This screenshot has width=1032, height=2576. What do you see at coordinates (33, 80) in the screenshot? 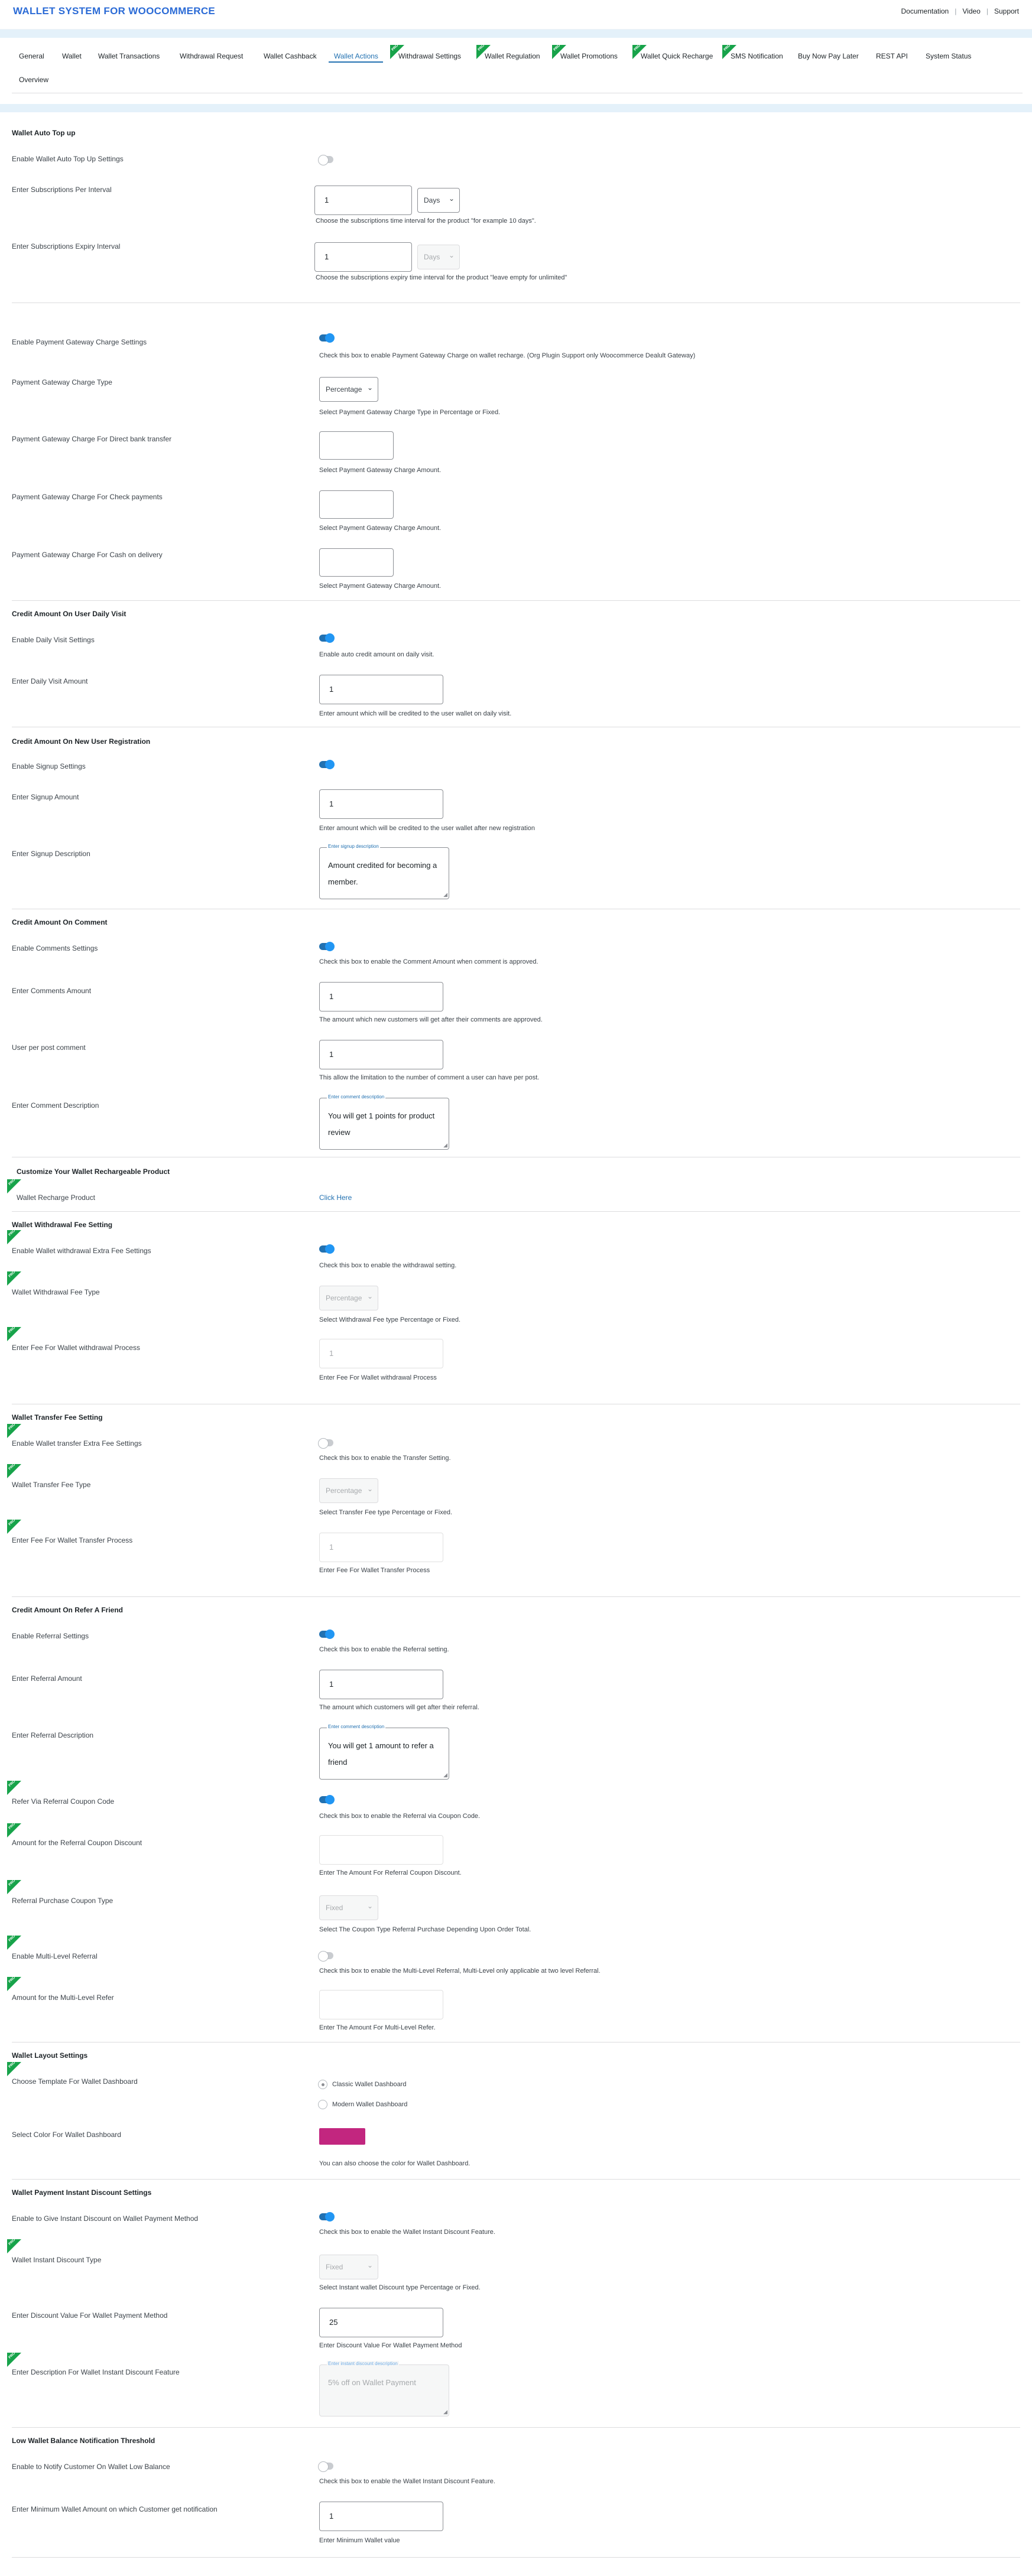
I see `tab-overview: Overview` at bounding box center [33, 80].